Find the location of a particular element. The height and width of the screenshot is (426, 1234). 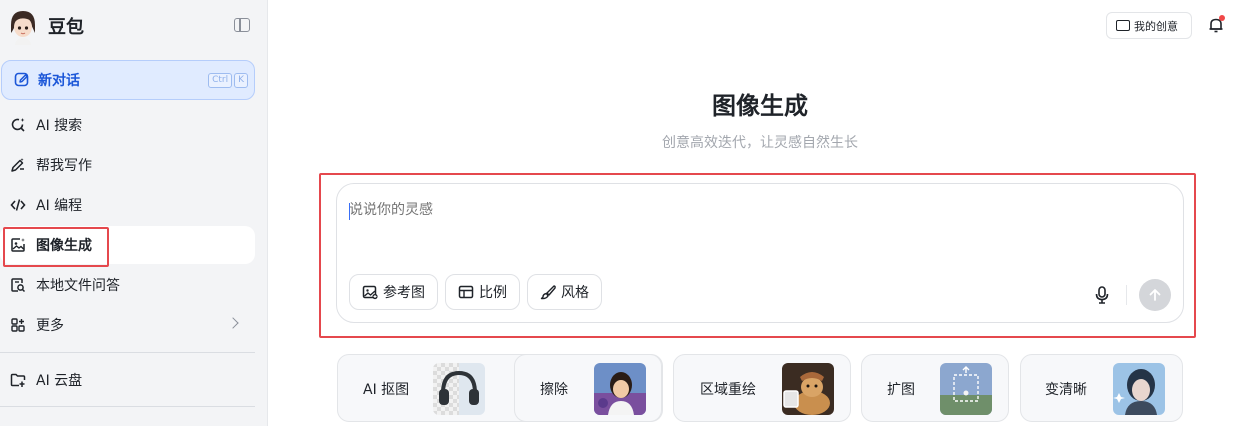

image-icon is located at coordinates (370, 292).